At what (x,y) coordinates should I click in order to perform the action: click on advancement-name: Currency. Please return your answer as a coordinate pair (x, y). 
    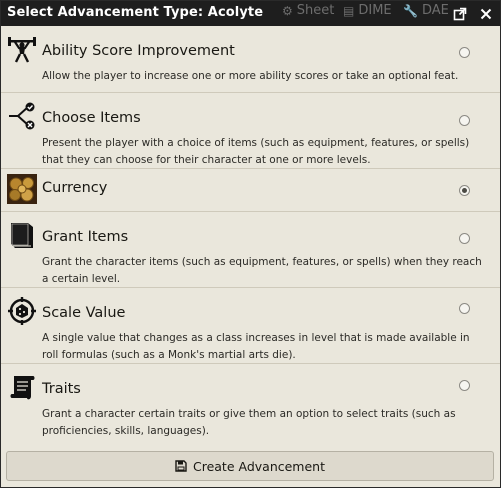
    Looking at the image, I should click on (75, 188).